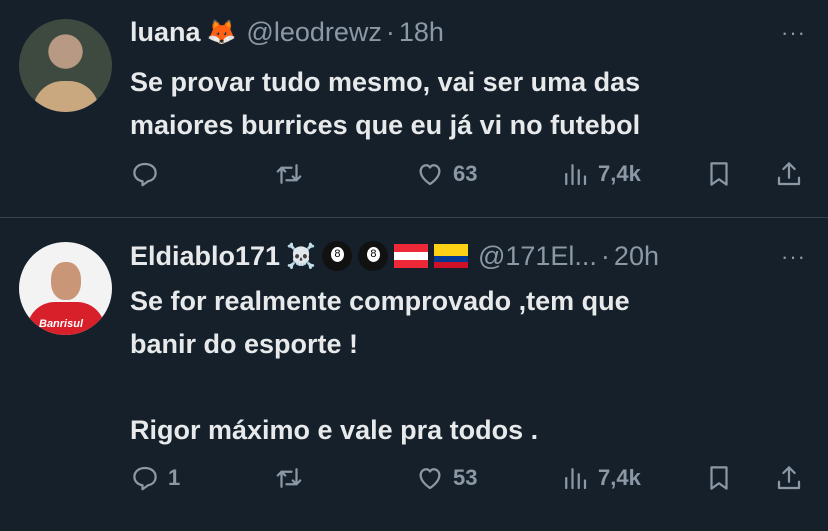 This screenshot has height=531, width=828. Describe the element at coordinates (465, 477) in the screenshot. I see `like-count: 53` at that location.